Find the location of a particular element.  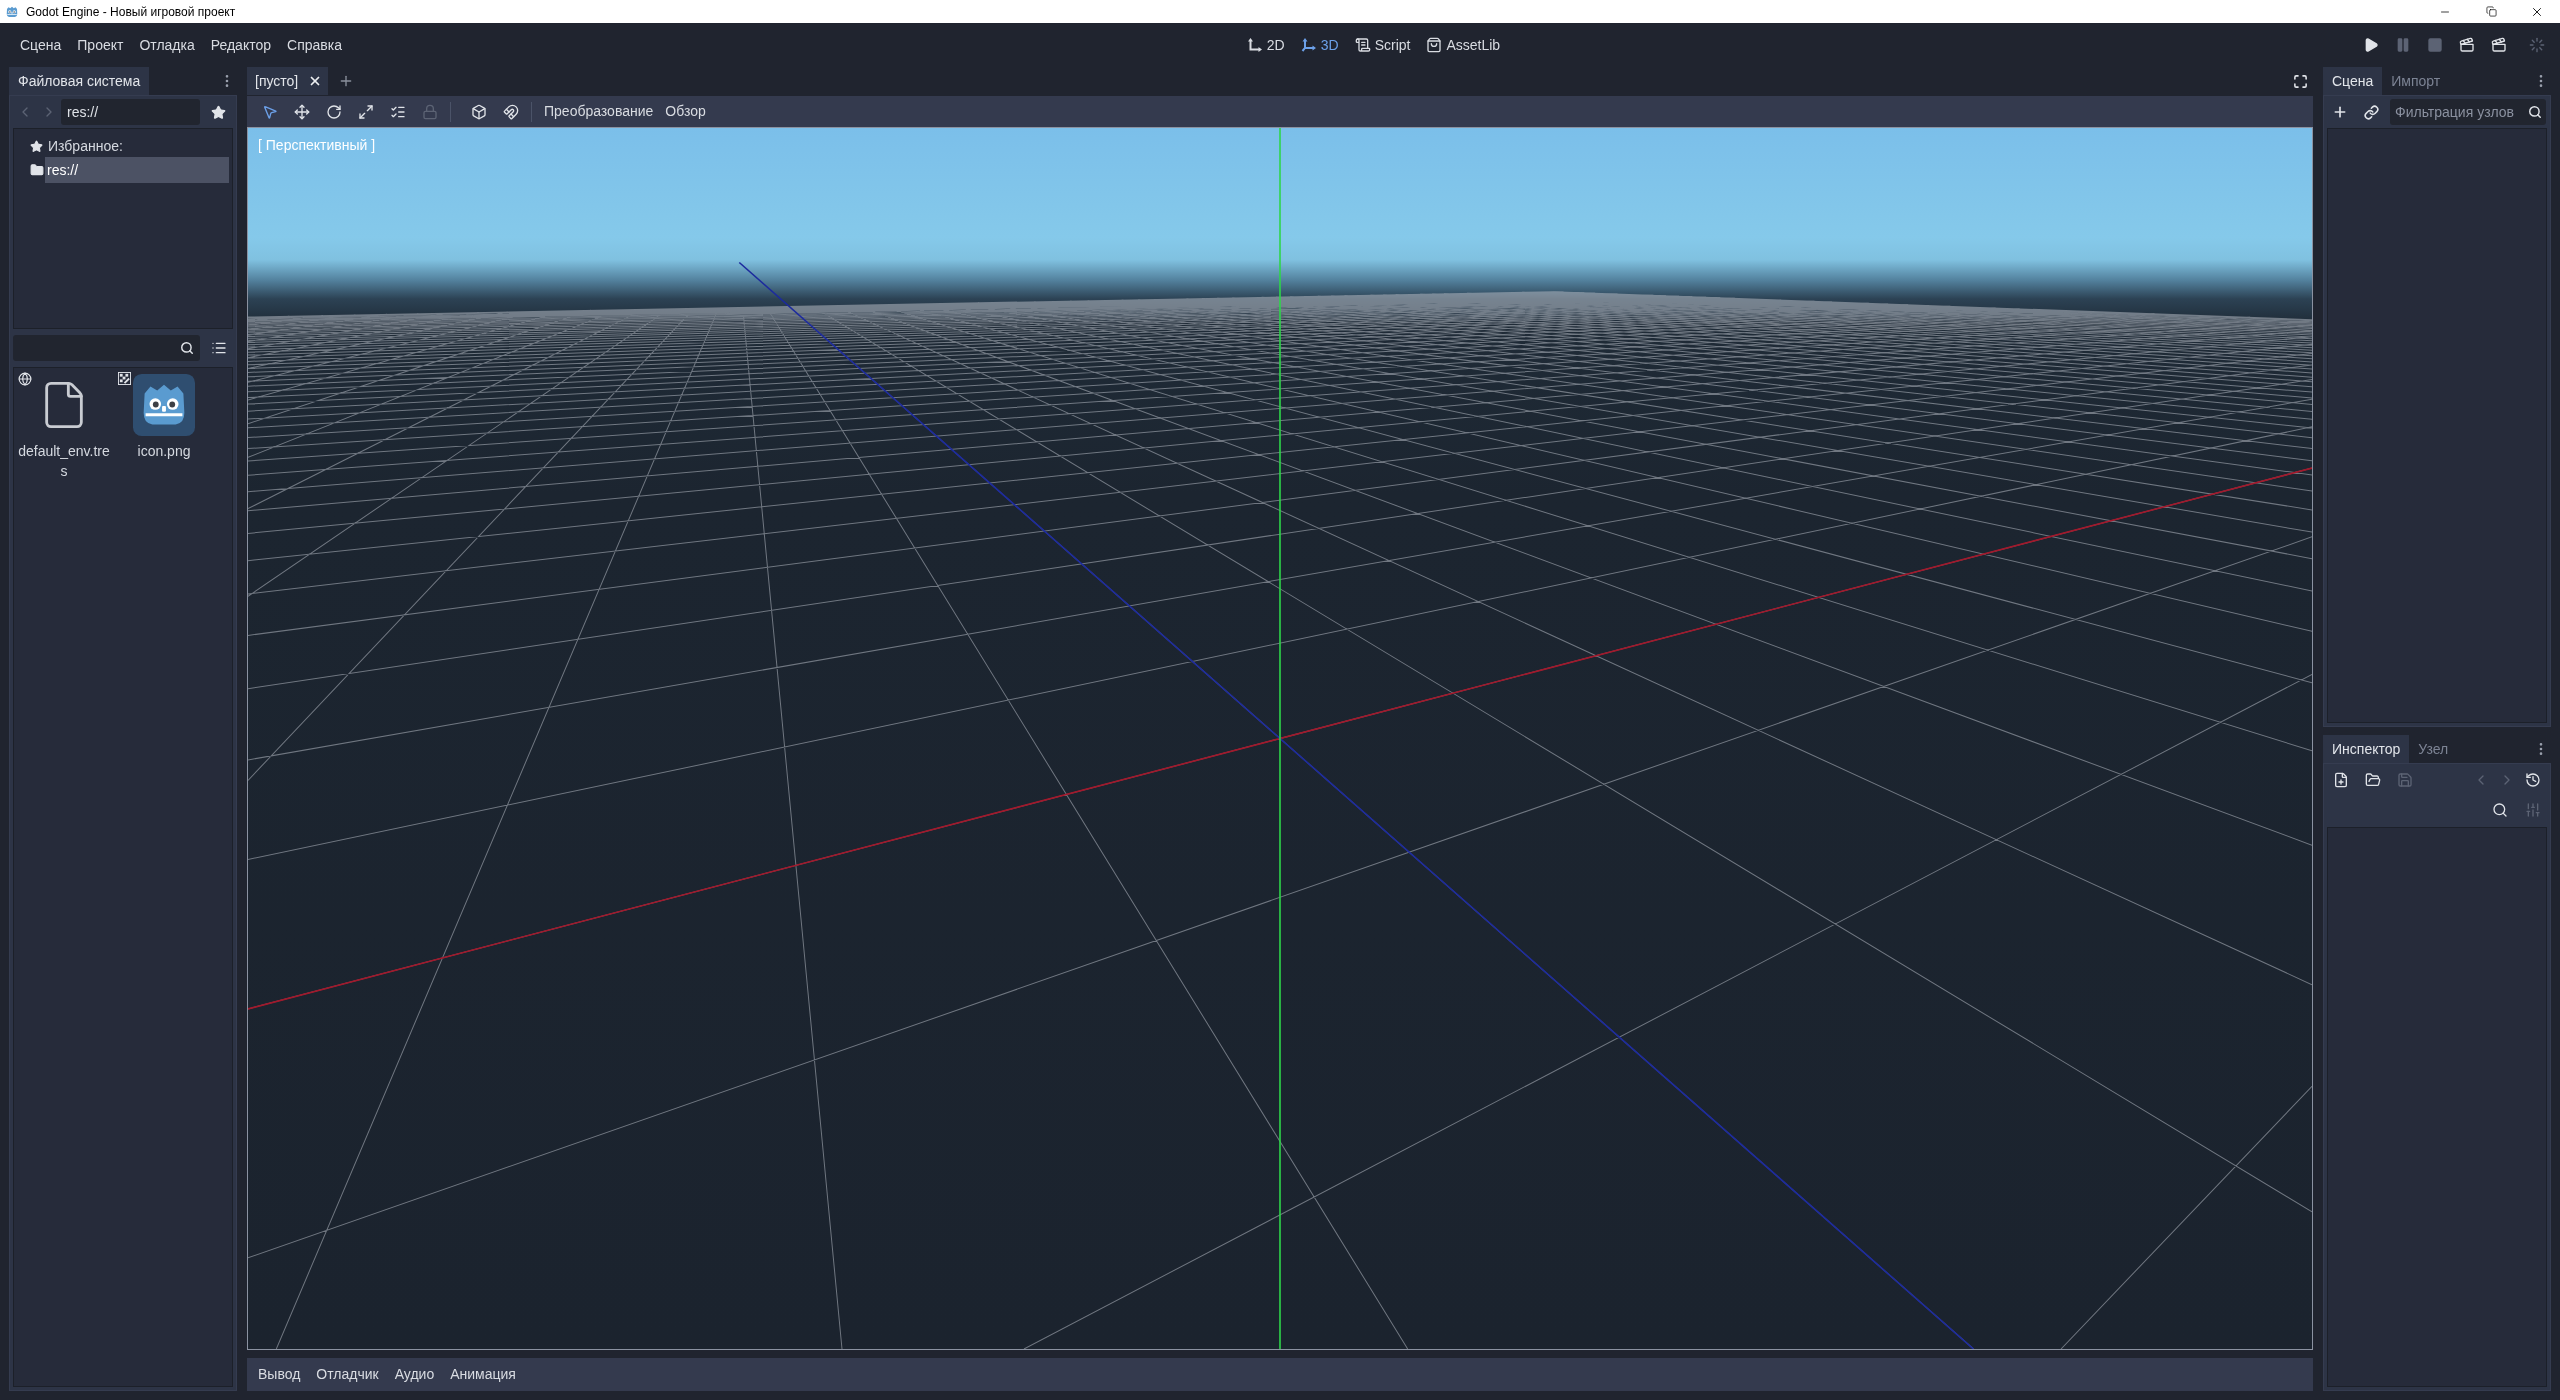

fullscreen-icon is located at coordinates (2300, 81).